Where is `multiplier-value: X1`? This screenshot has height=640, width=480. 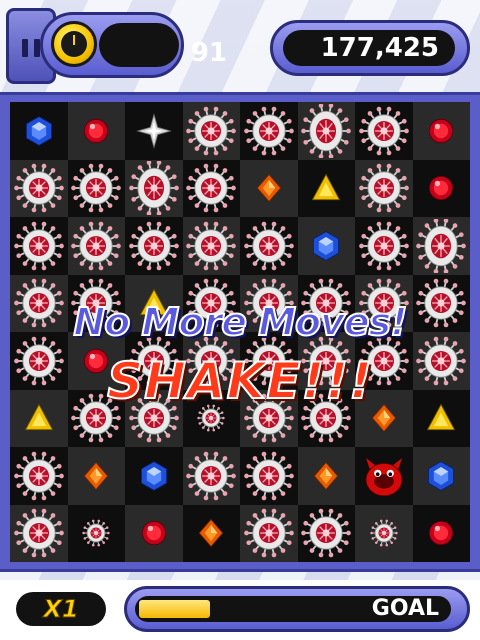 multiplier-value: X1 is located at coordinates (61, 609).